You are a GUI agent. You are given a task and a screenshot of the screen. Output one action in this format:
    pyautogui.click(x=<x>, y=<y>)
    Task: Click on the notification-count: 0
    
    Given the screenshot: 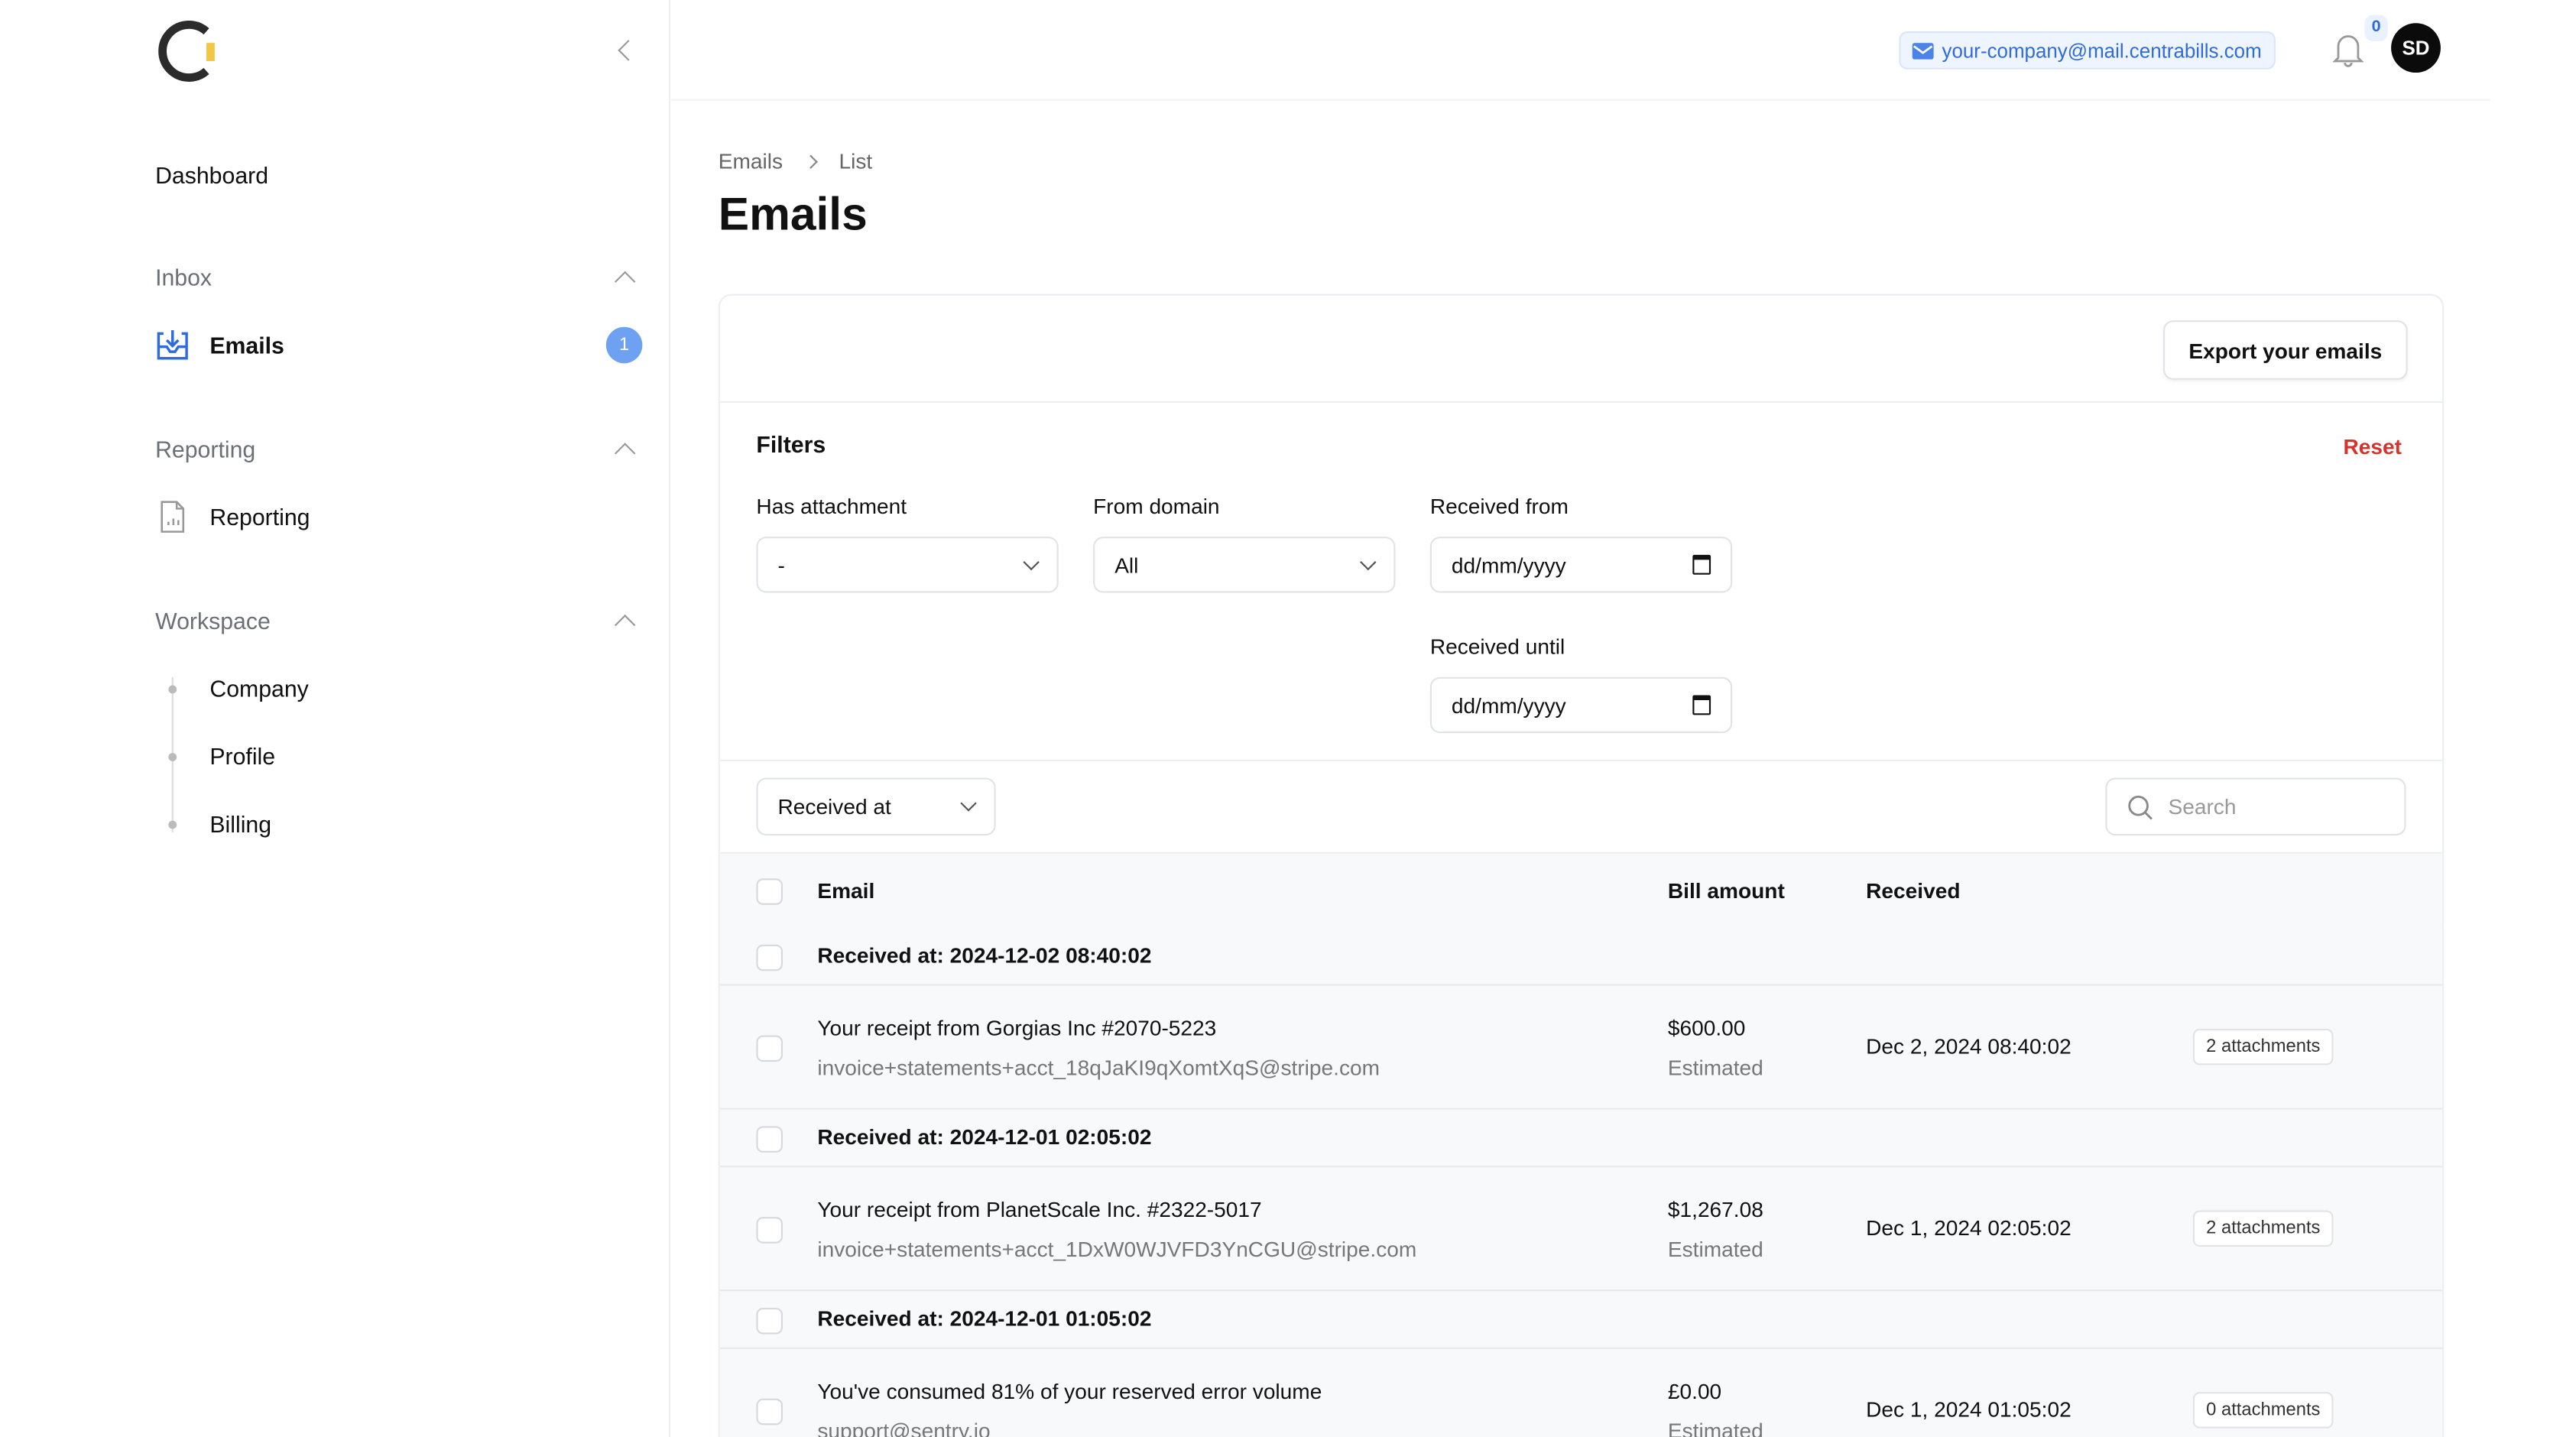 What is the action you would take?
    pyautogui.click(x=2376, y=28)
    